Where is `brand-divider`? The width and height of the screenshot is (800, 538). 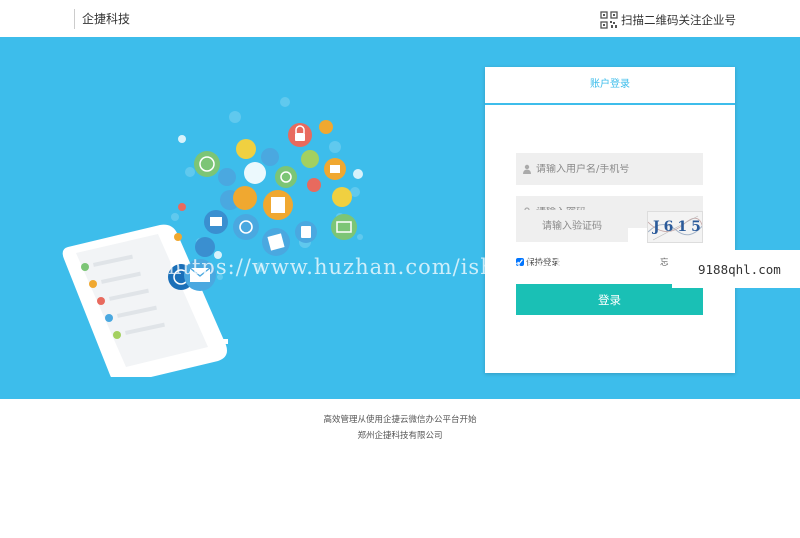
brand-divider is located at coordinates (74, 19).